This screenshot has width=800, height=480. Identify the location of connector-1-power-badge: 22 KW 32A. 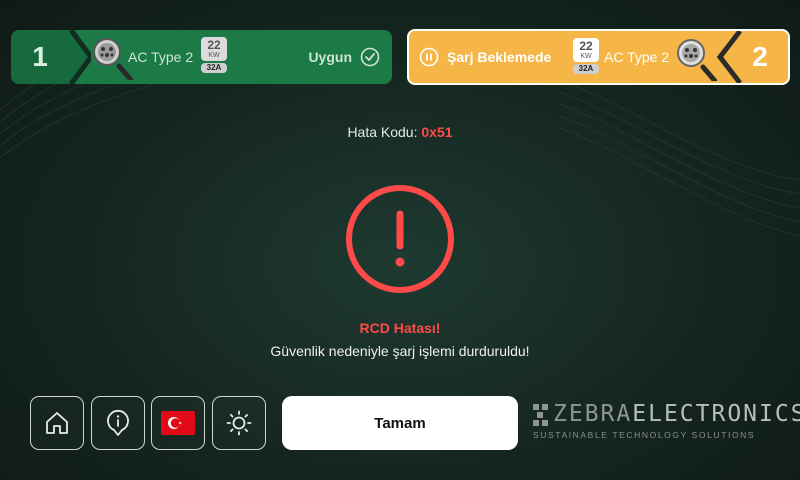
(214, 55).